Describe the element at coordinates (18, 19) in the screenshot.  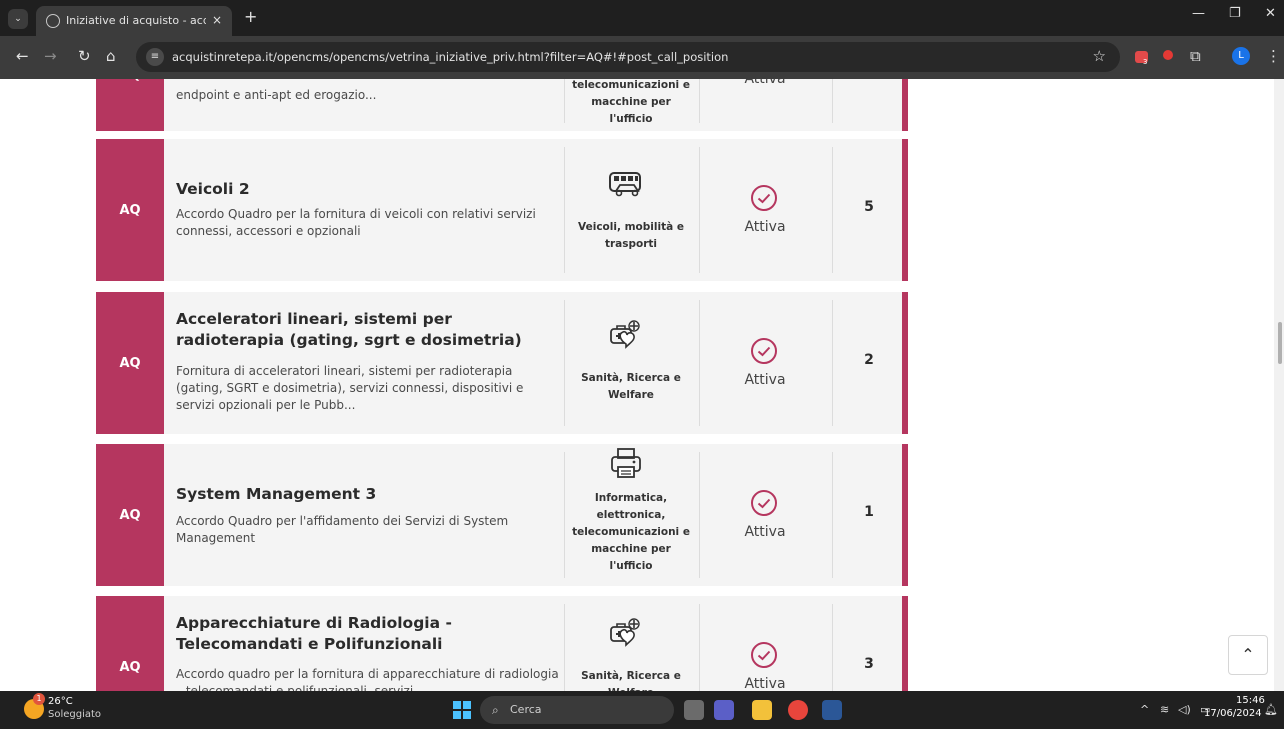
I see `tab-search-icon: ⌄` at that location.